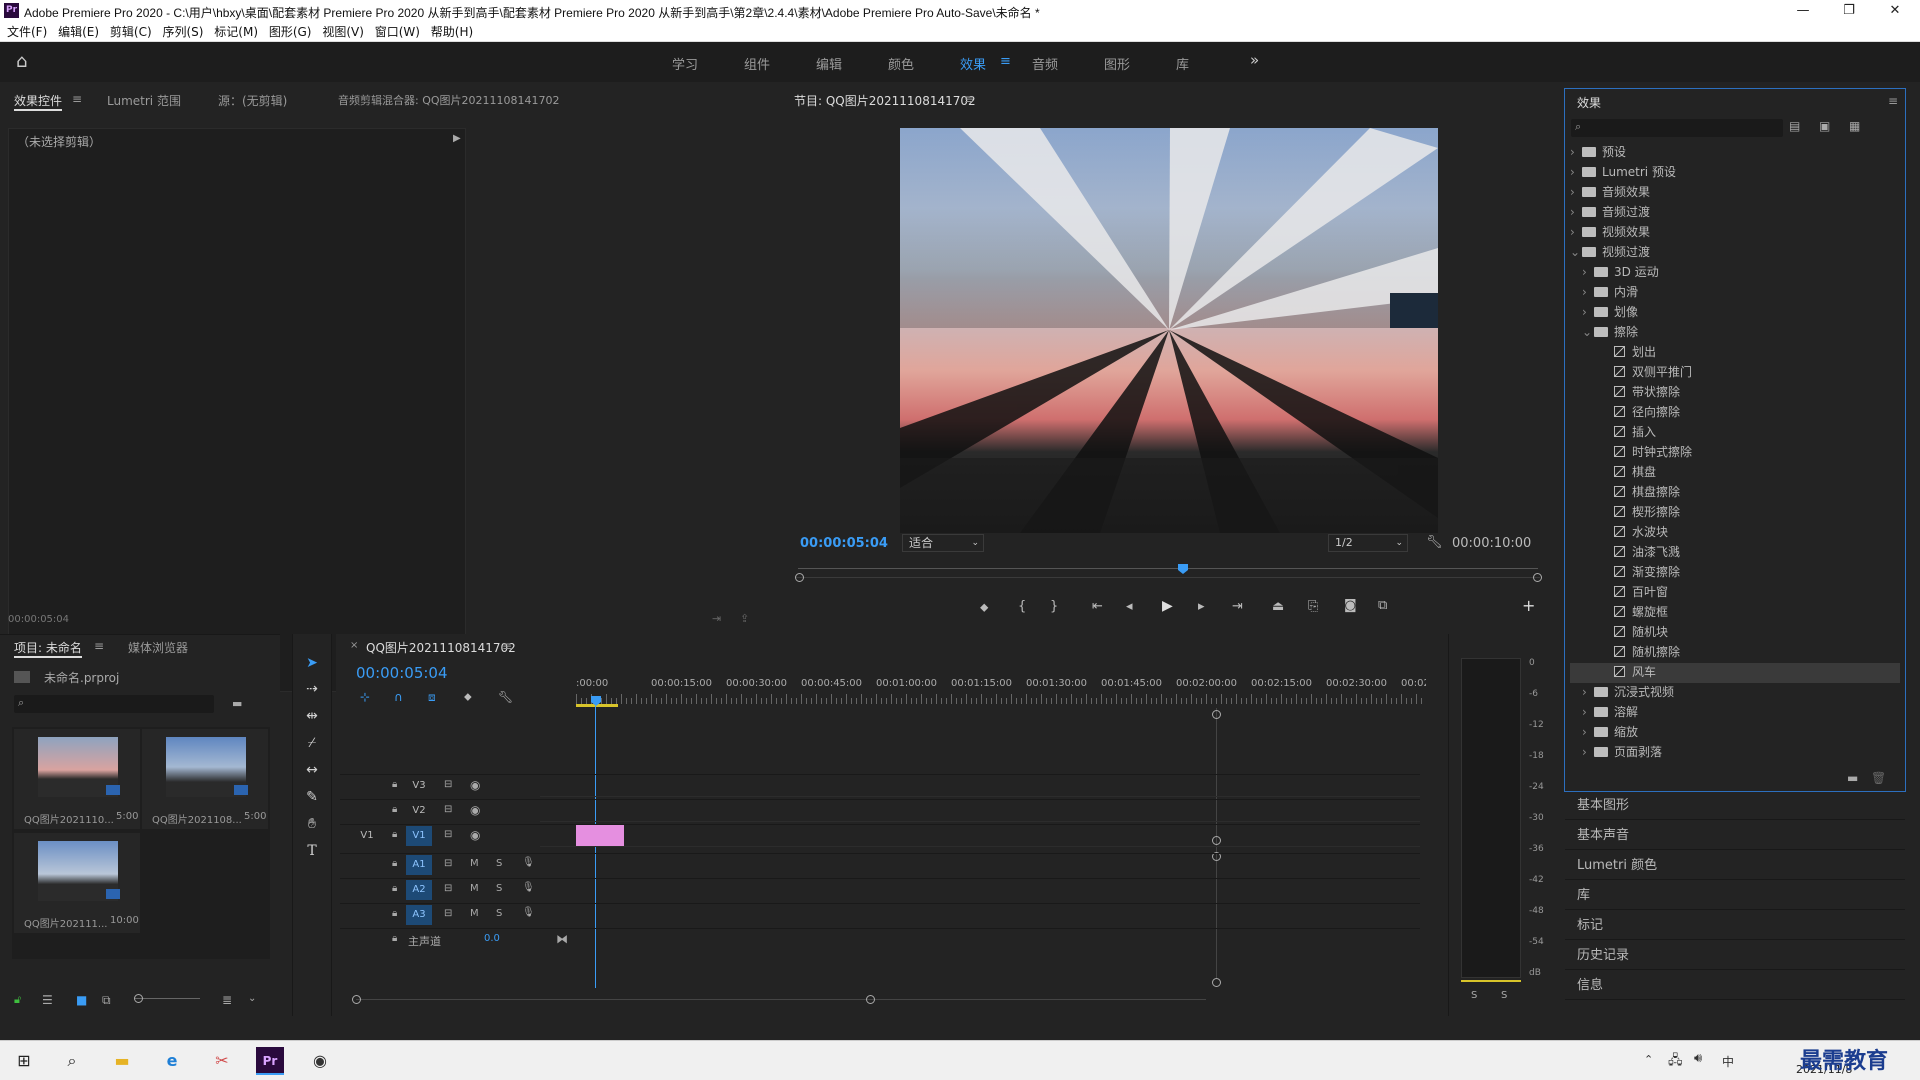 The height and width of the screenshot is (1080, 1920). Describe the element at coordinates (457, 138) in the screenshot. I see `expand-arrow-icon: ▶` at that location.